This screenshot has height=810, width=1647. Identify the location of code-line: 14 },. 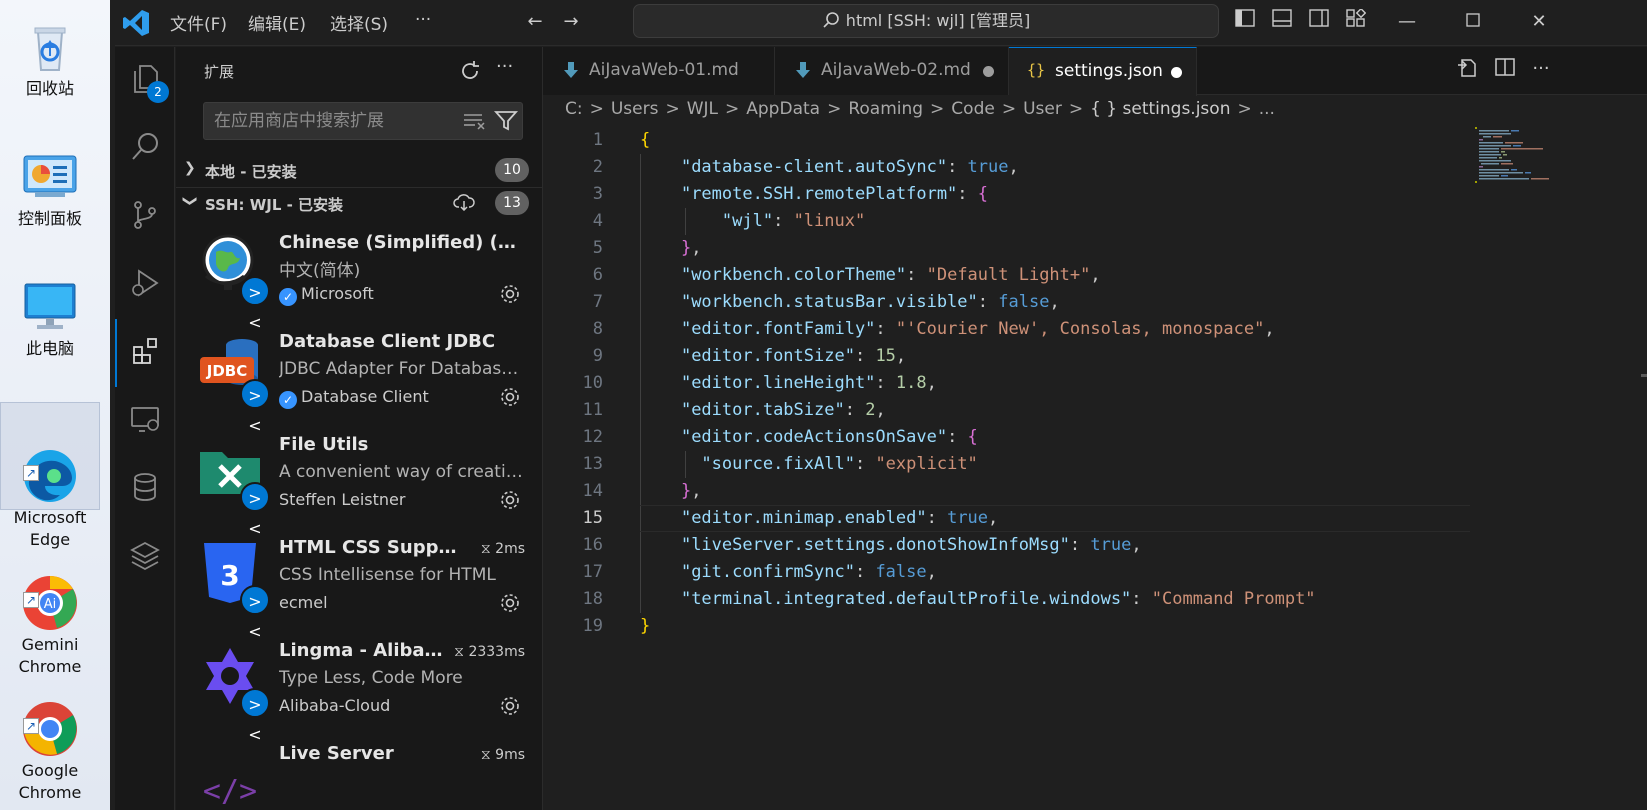
(642, 491).